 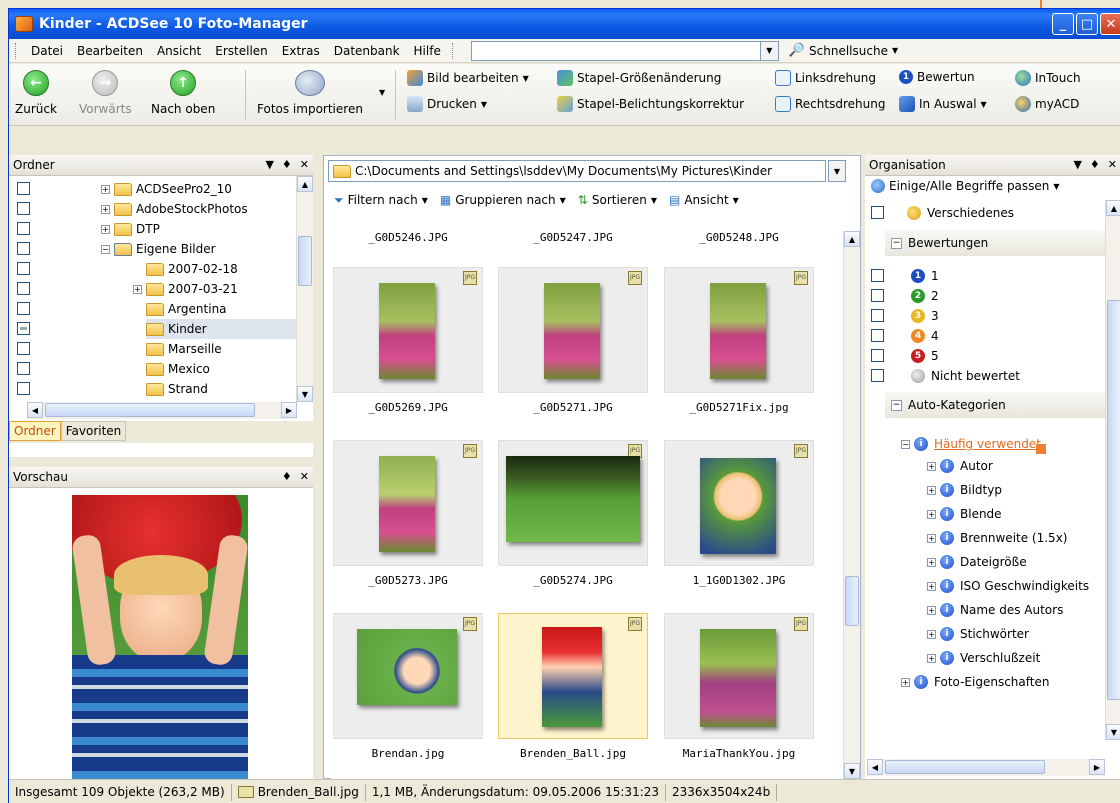 I want to click on tab-ordner: Ordner, so click(x=35, y=431).